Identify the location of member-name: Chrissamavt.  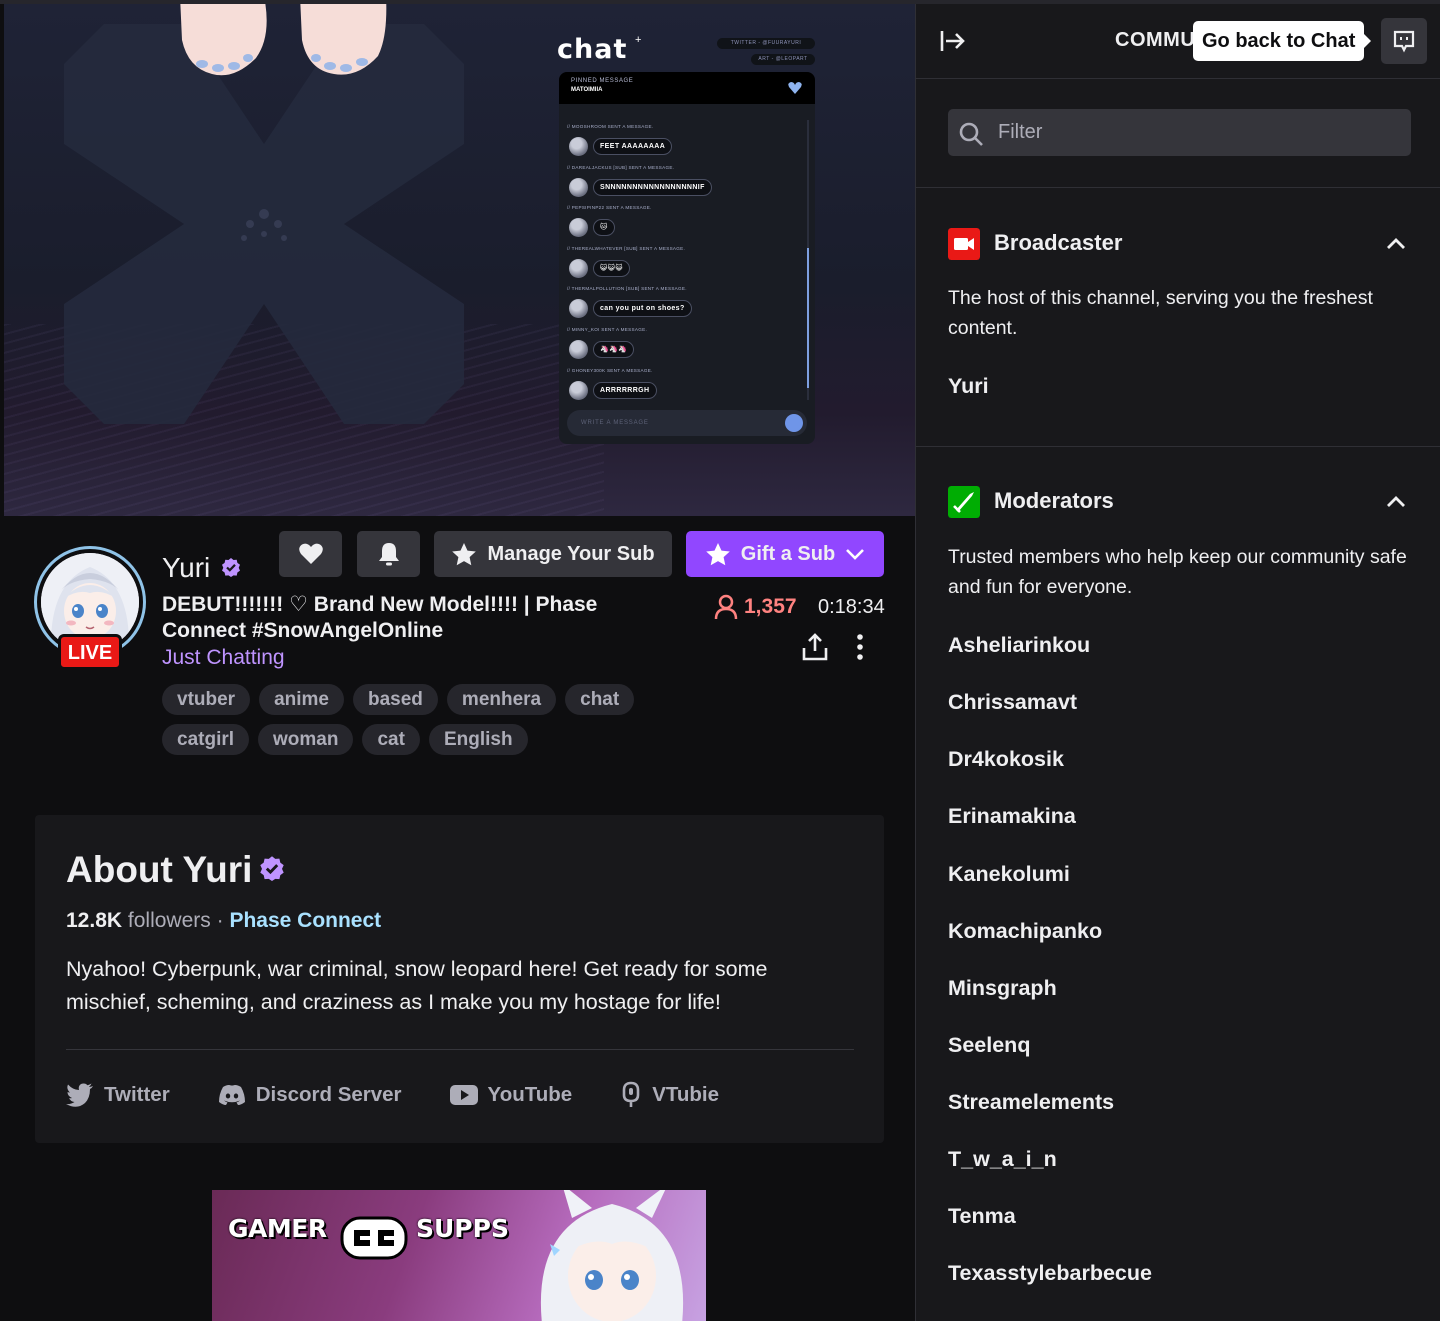
(1012, 702).